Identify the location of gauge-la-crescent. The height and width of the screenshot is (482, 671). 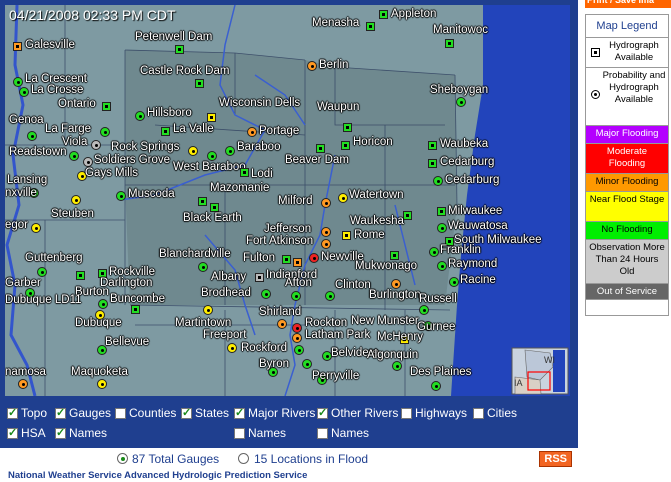
(18, 82).